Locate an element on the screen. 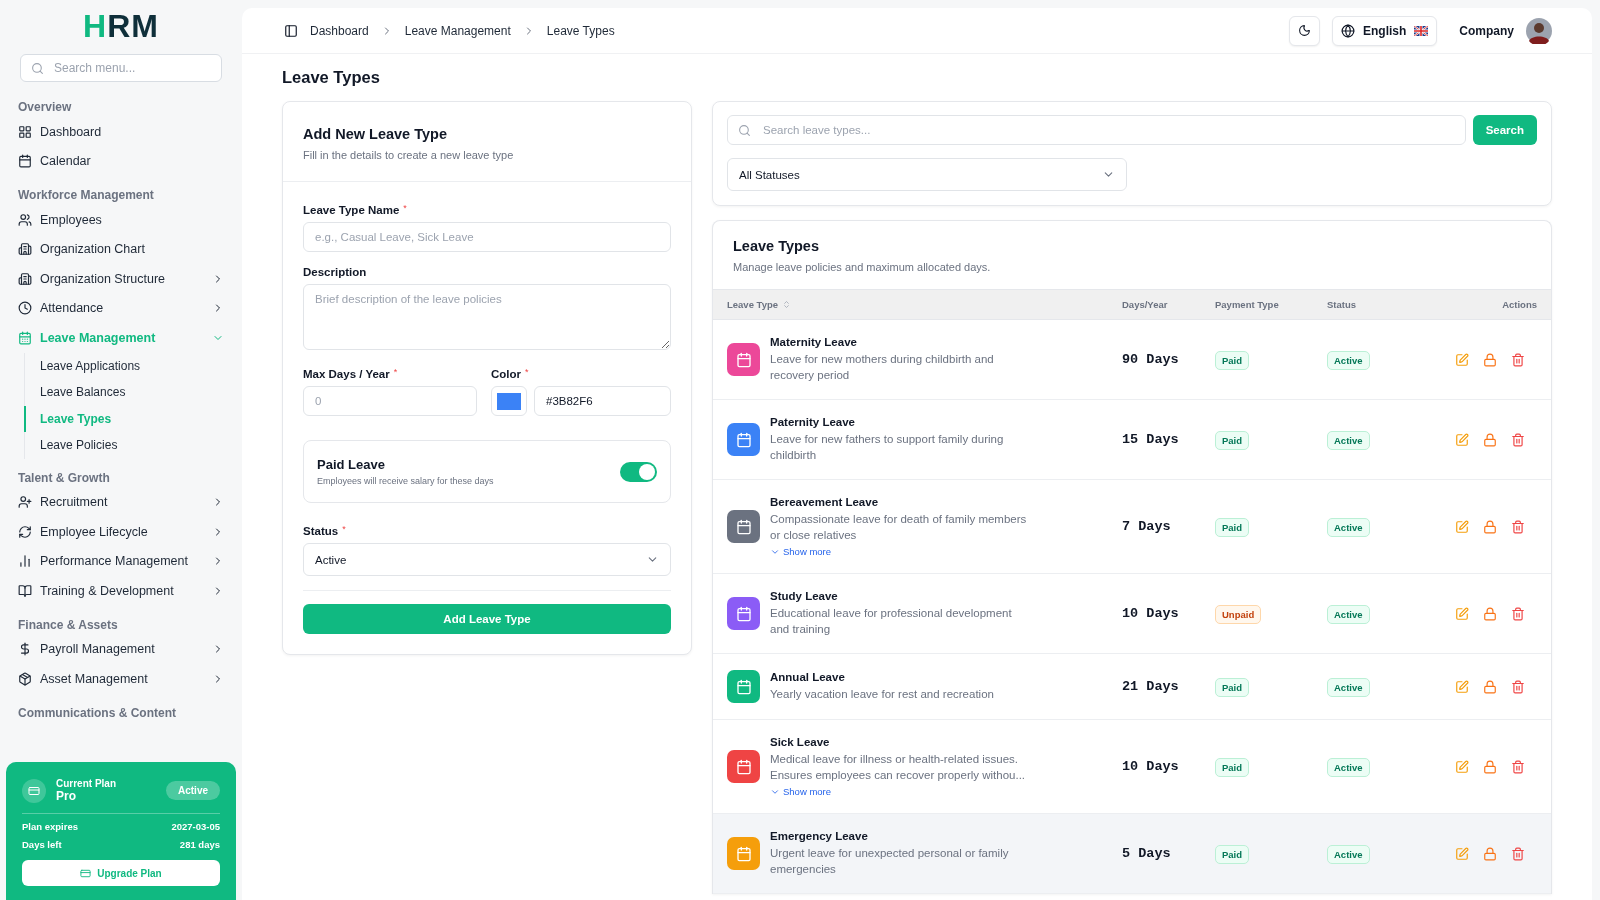  text-area: Brief description of the leave policies is located at coordinates (487, 317).